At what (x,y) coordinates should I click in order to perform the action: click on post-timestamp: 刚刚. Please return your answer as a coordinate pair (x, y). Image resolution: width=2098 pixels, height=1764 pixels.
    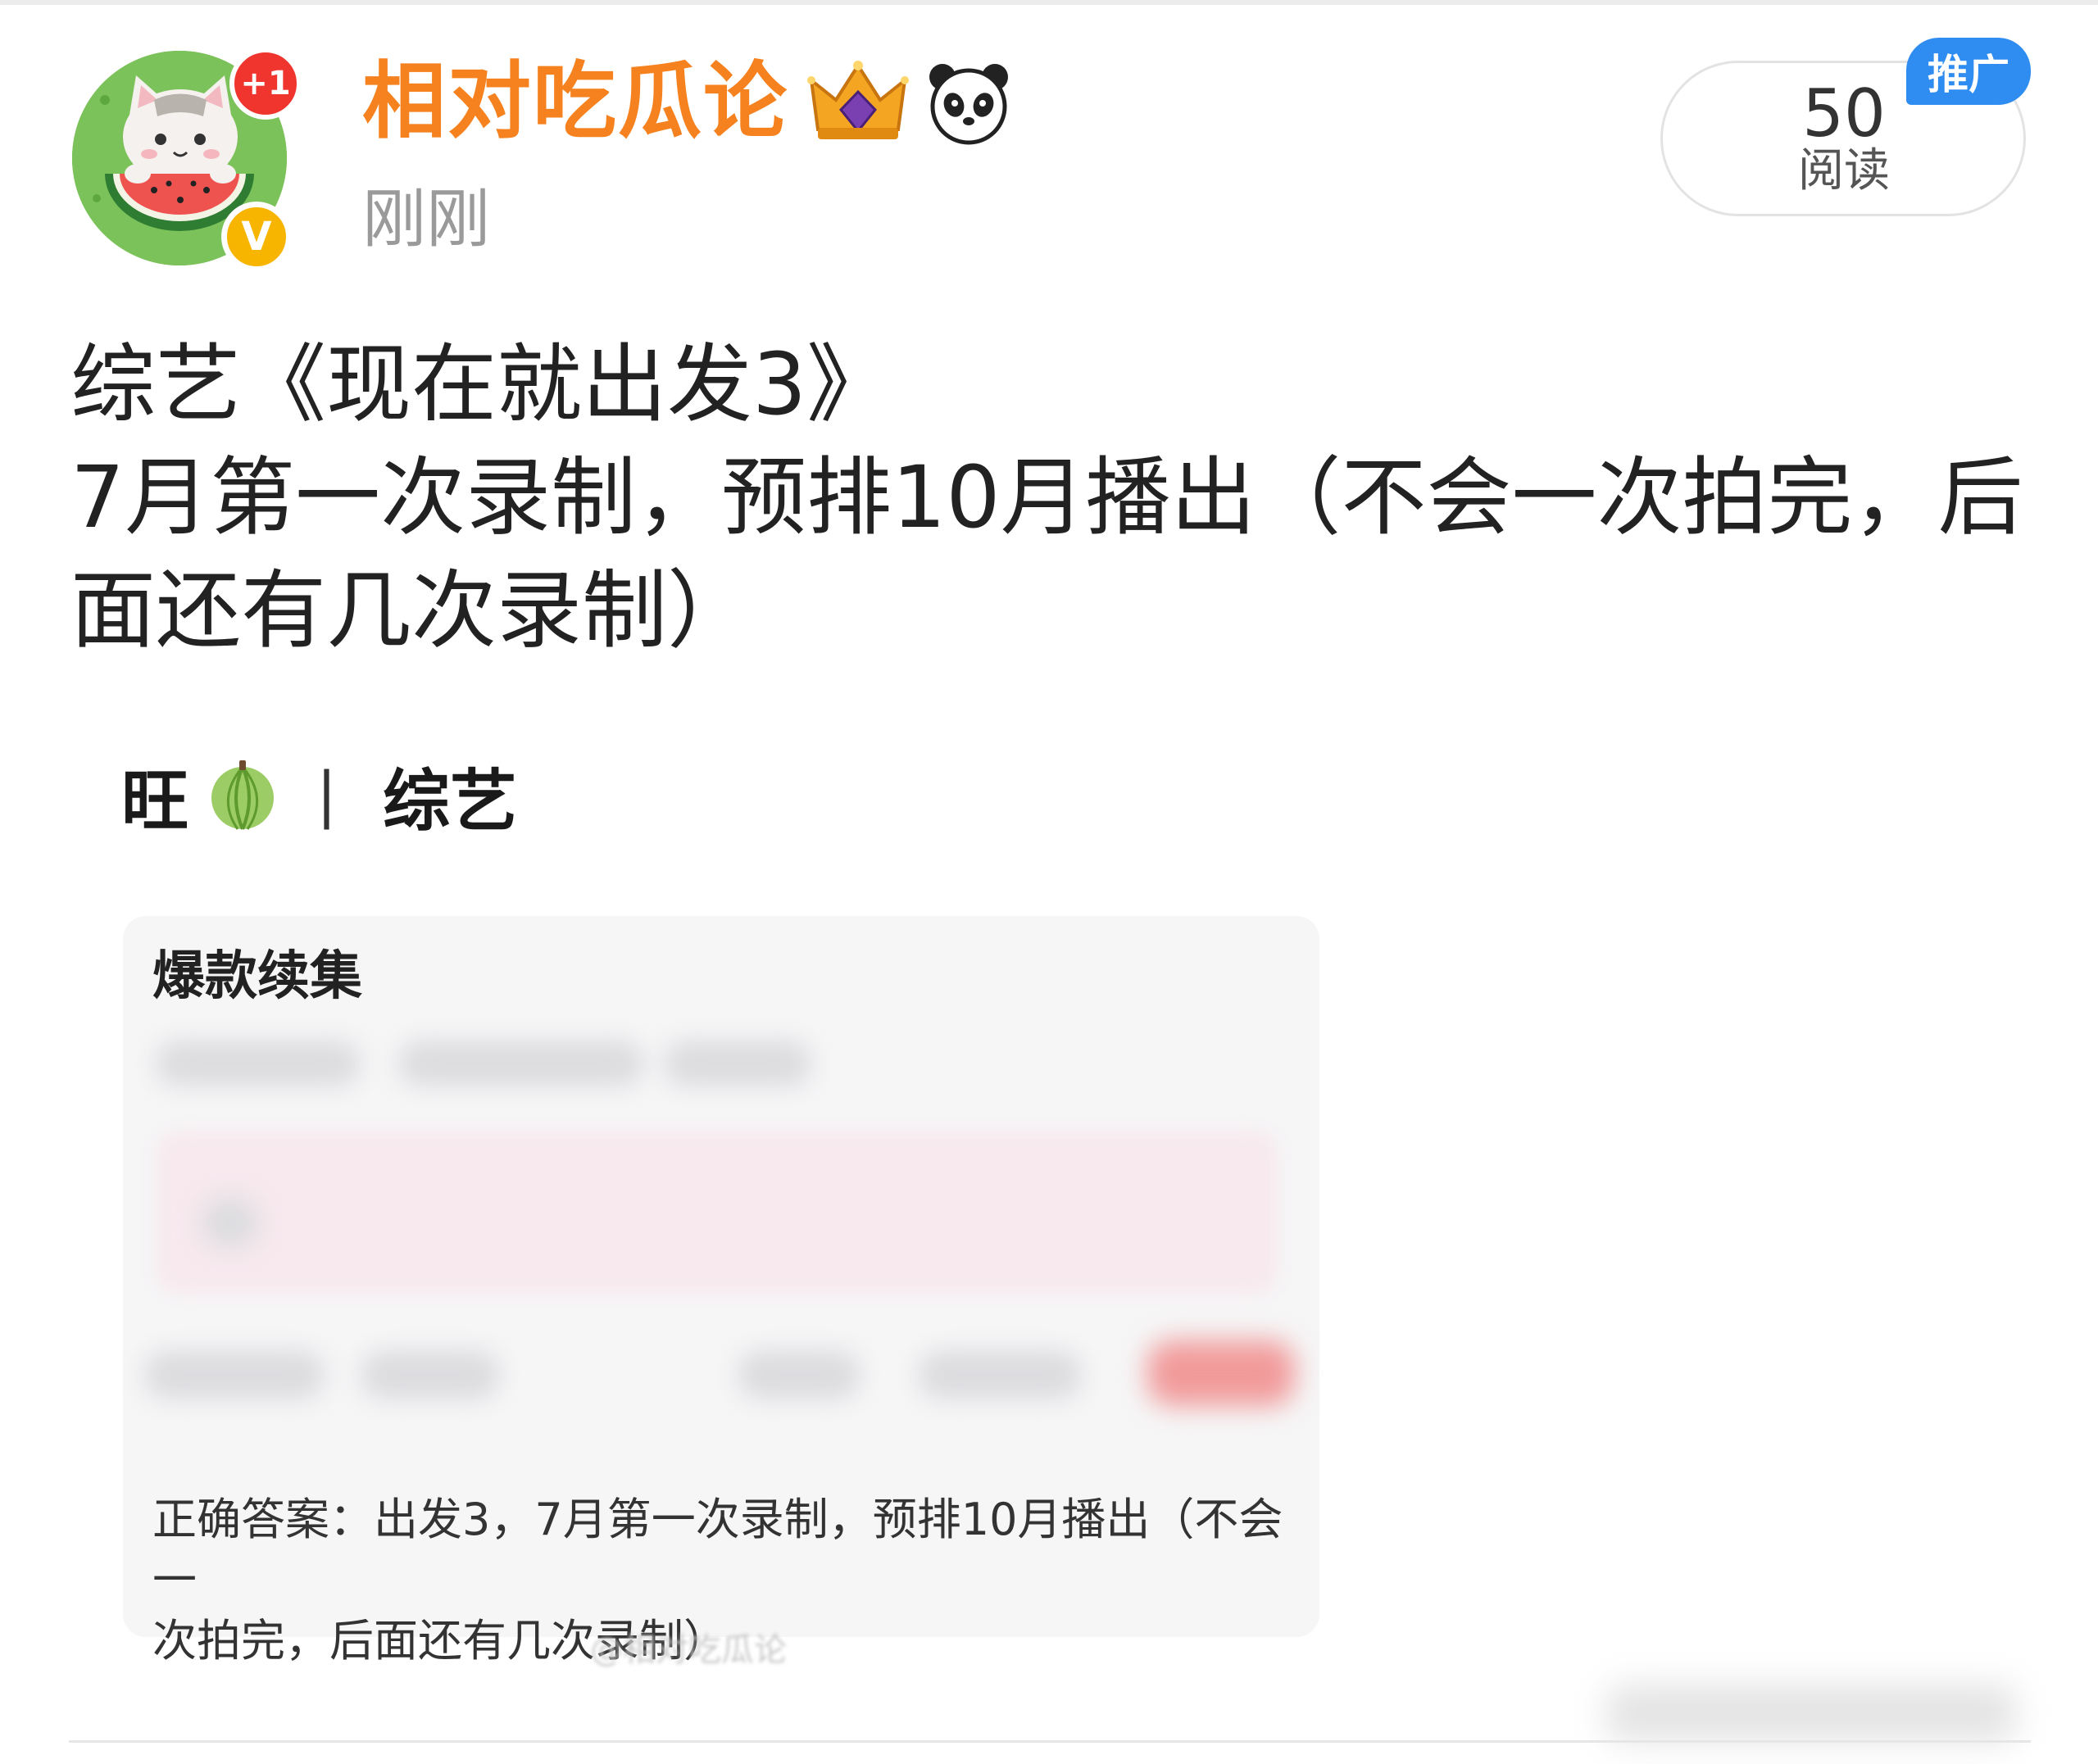
    Looking at the image, I should click on (426, 219).